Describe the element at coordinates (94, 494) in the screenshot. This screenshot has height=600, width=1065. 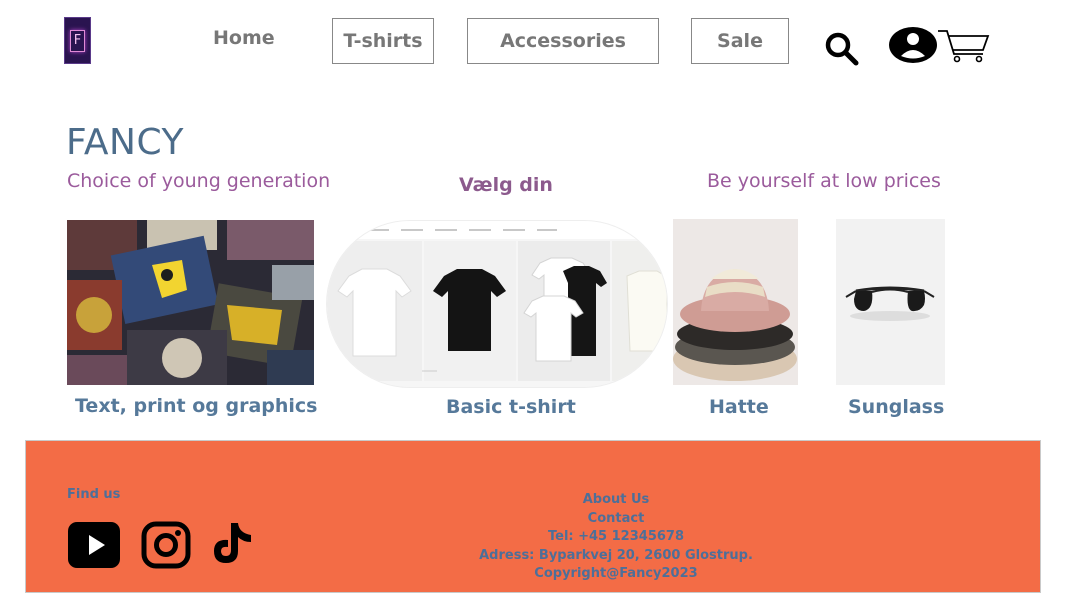
I see `find-us-label: Find us` at that location.